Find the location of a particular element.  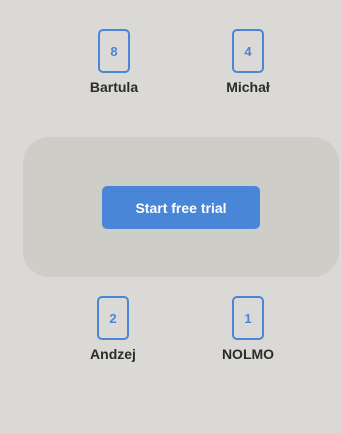

seat-bottom-left: 2 Andzej is located at coordinates (113, 329).